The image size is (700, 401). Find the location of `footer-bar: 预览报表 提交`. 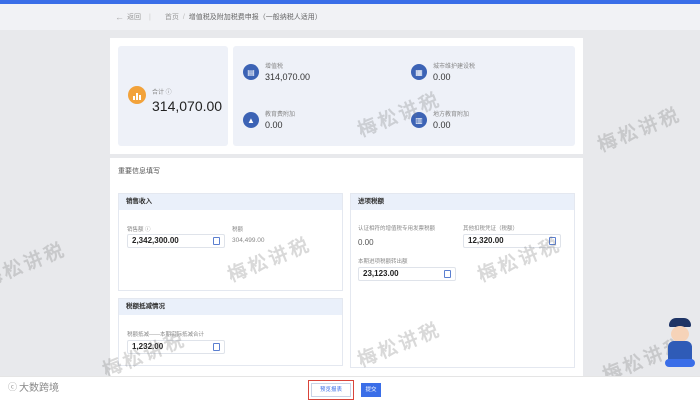

footer-bar: 预览报表 提交 is located at coordinates (350, 388).